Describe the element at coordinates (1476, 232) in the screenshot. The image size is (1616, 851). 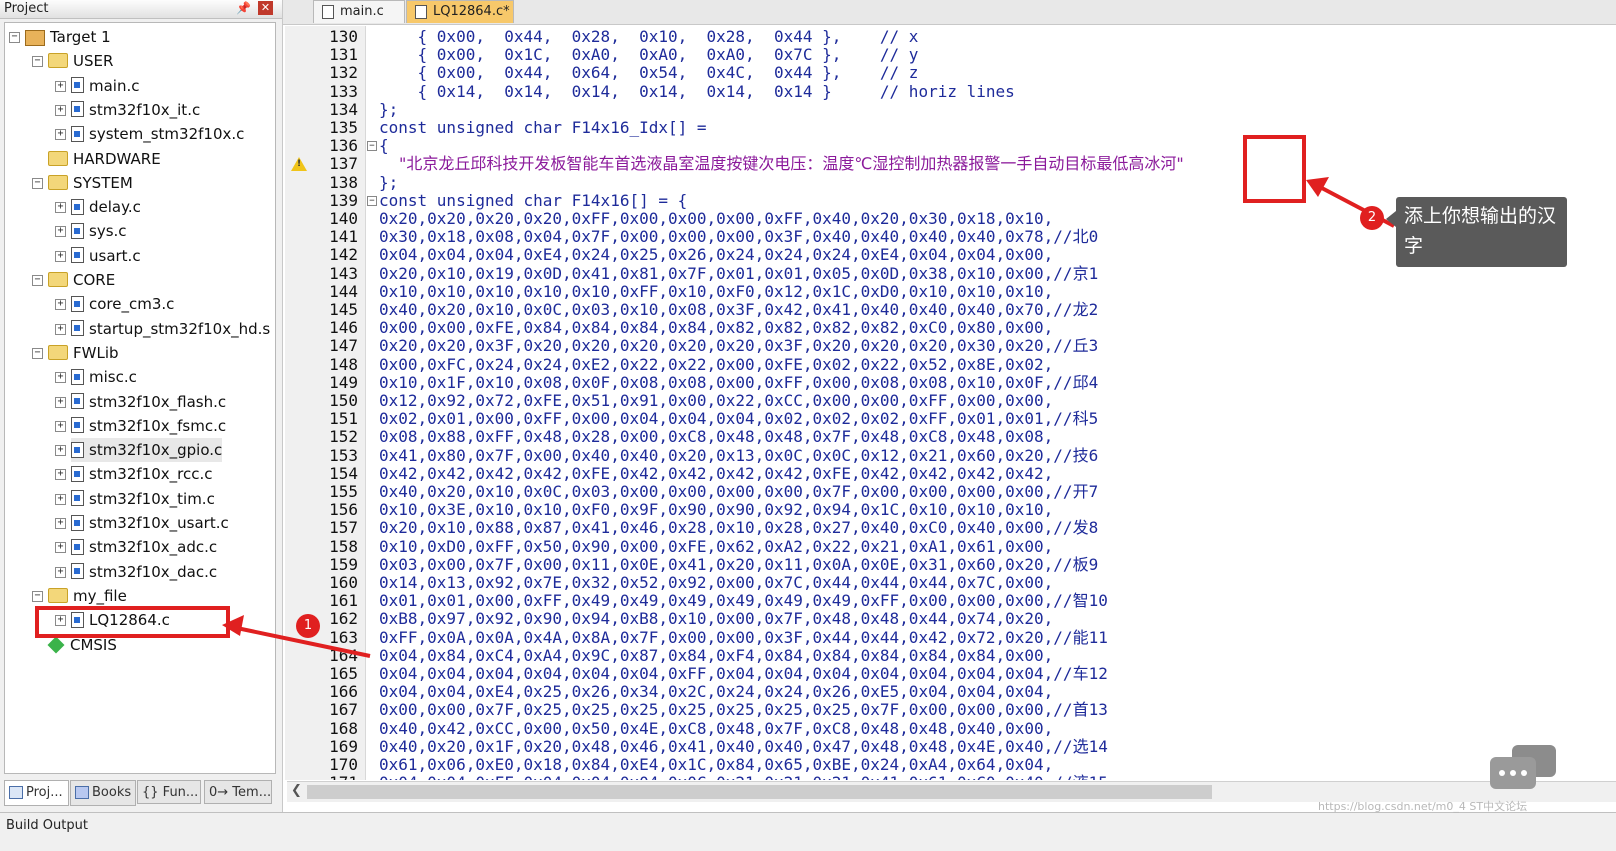
I see `annotation-tooltip: 添上你想输出的汉字` at that location.